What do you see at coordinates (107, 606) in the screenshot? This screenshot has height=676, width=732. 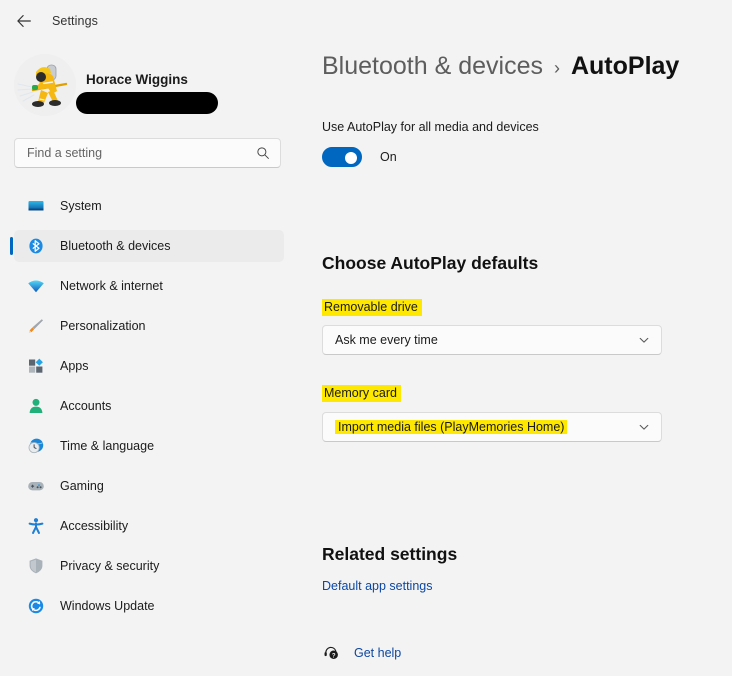 I see `sidebar-item-label: Windows Update` at bounding box center [107, 606].